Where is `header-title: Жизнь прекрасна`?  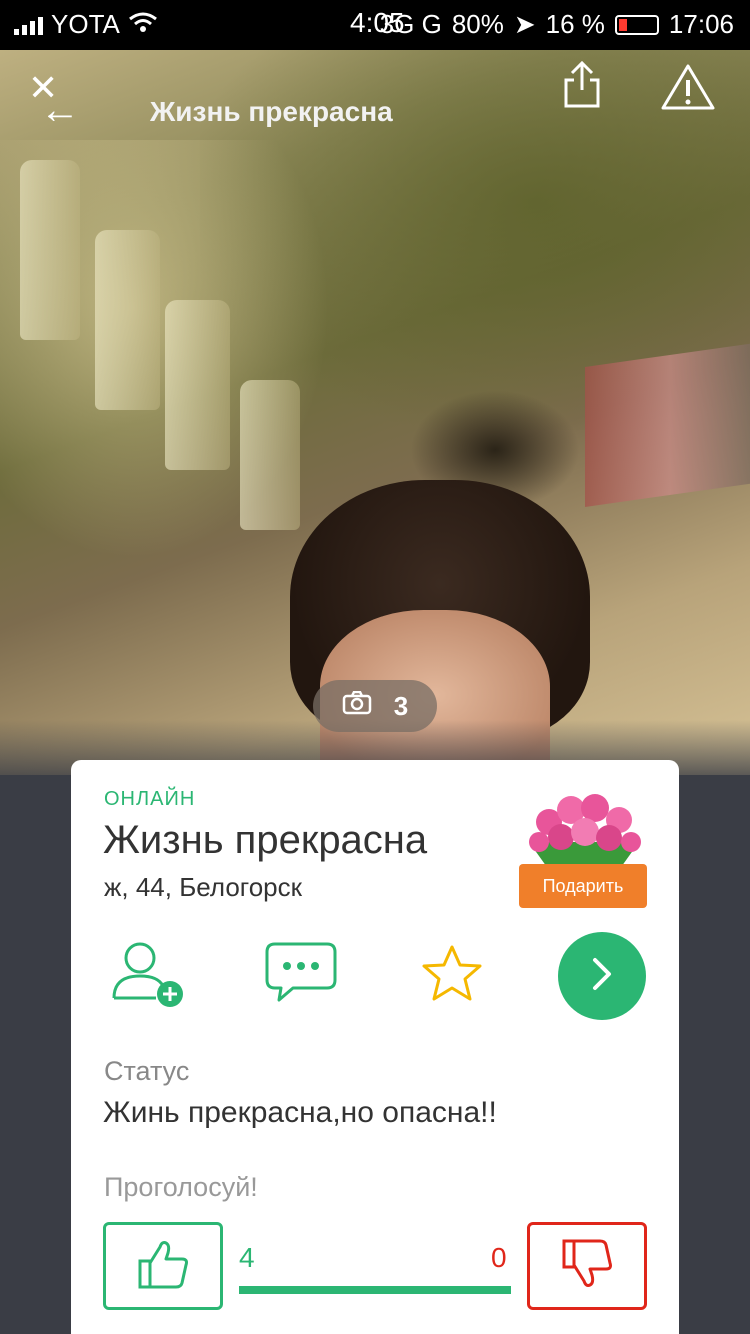 header-title: Жизнь прекрасна is located at coordinates (271, 111).